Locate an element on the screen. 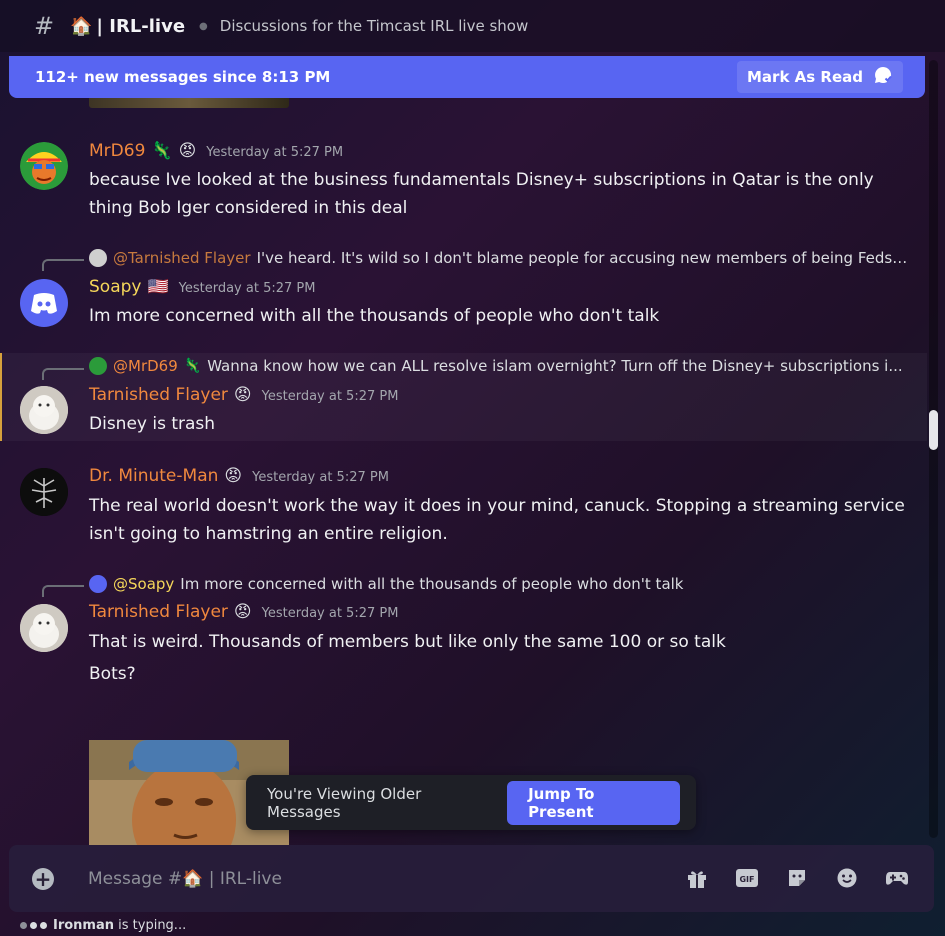 The image size is (945, 936). us-flag-badge-icon: 🇺🇸 is located at coordinates (158, 287).